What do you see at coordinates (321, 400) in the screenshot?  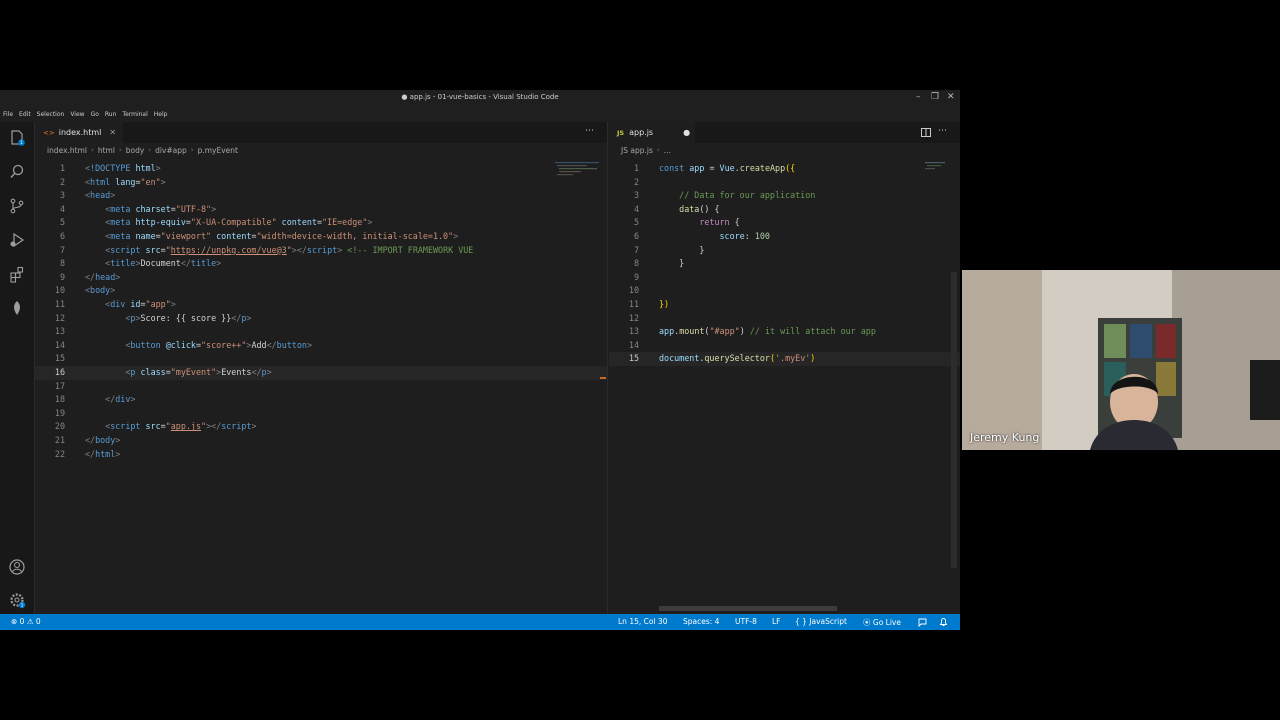 I see `code-line: 18 </div>` at bounding box center [321, 400].